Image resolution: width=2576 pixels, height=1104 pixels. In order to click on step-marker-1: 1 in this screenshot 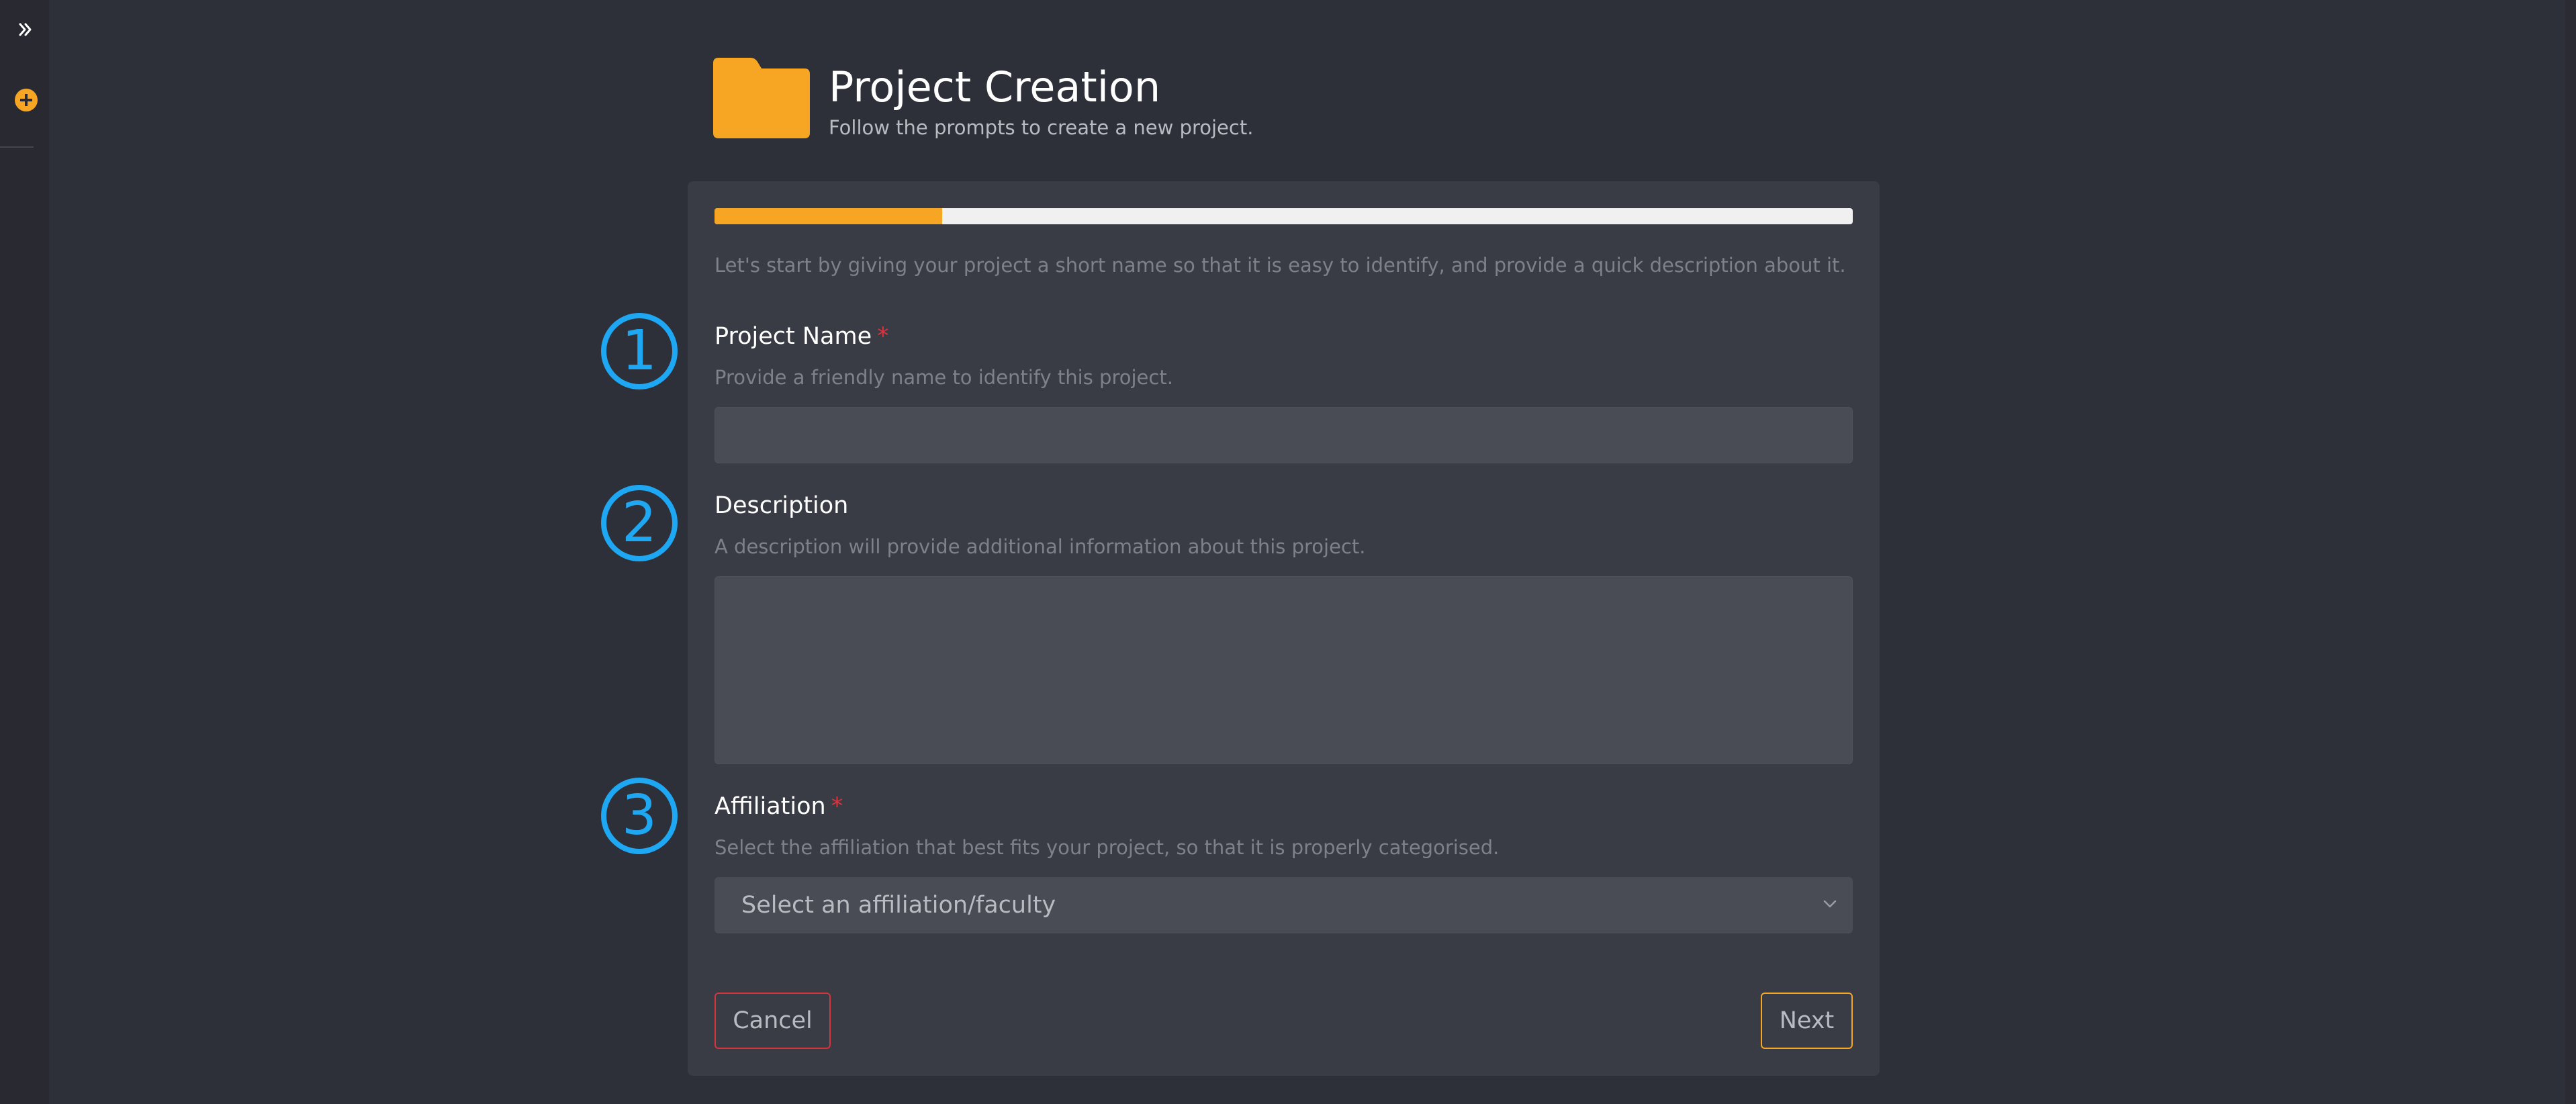, I will do `click(639, 351)`.